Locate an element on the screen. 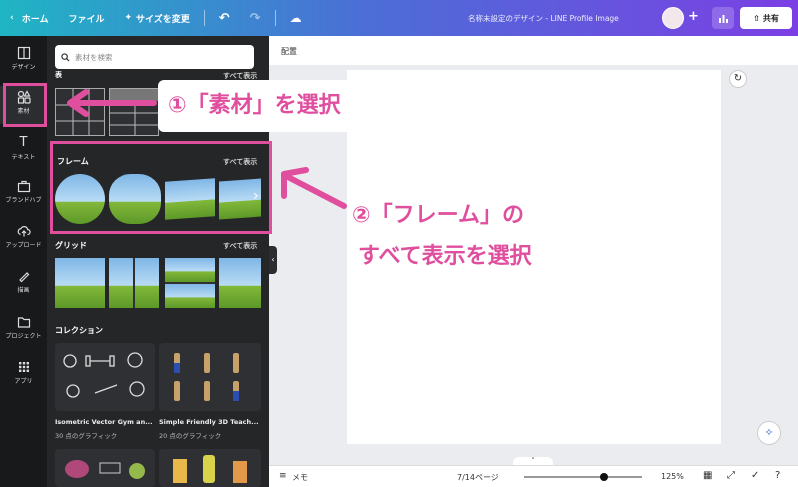 The height and width of the screenshot is (487, 798). upload-icon: ⇧ is located at coordinates (756, 18).